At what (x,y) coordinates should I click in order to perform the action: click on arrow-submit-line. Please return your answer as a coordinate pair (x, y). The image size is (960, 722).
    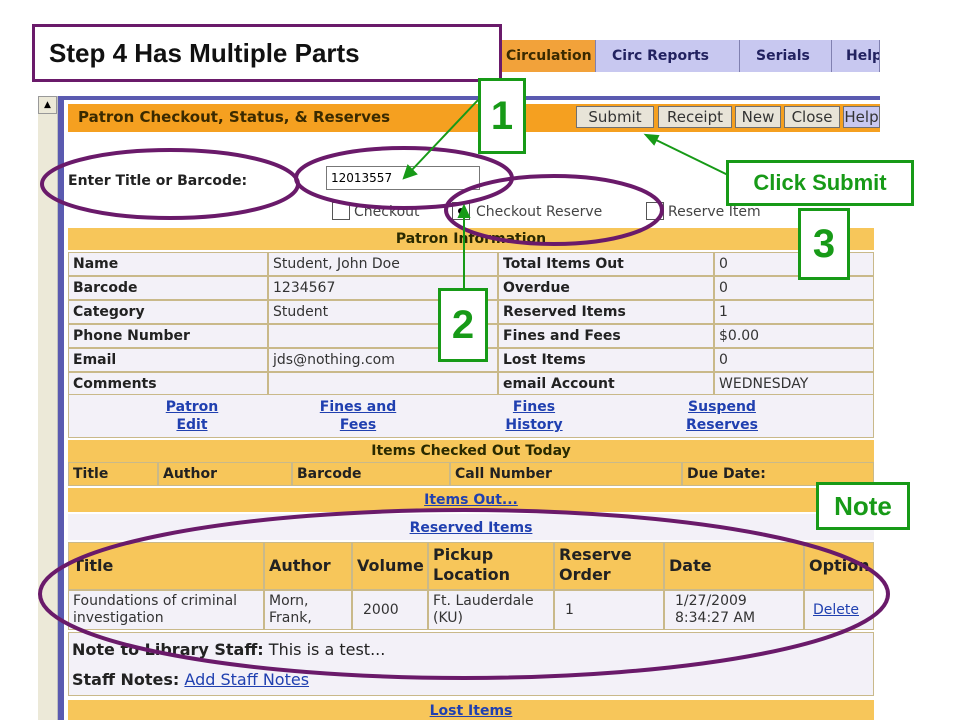
    Looking at the image, I should click on (691, 157).